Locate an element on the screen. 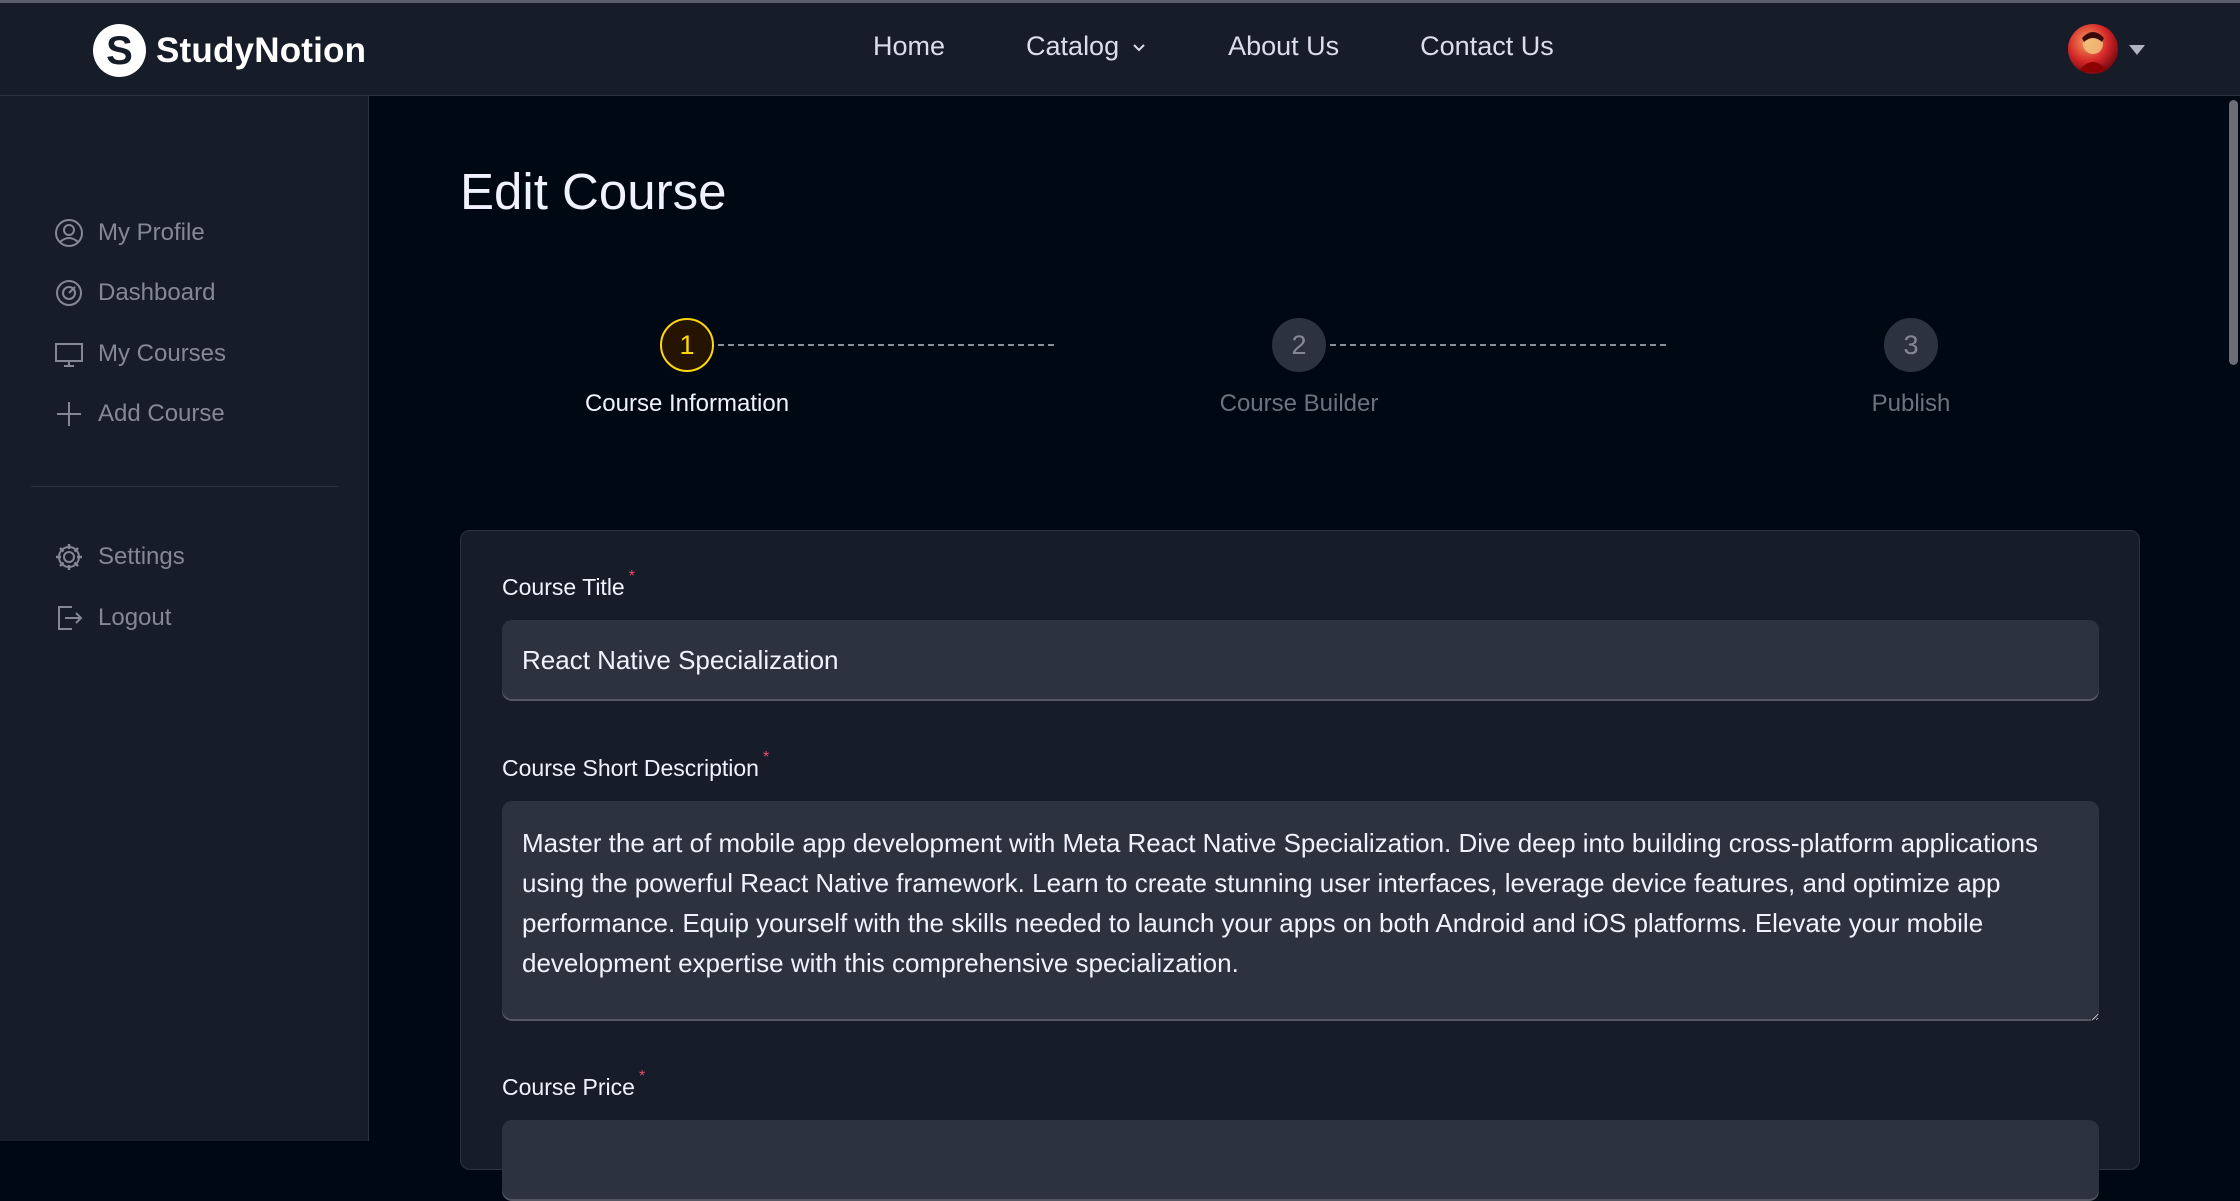  plus-icon is located at coordinates (69, 414).